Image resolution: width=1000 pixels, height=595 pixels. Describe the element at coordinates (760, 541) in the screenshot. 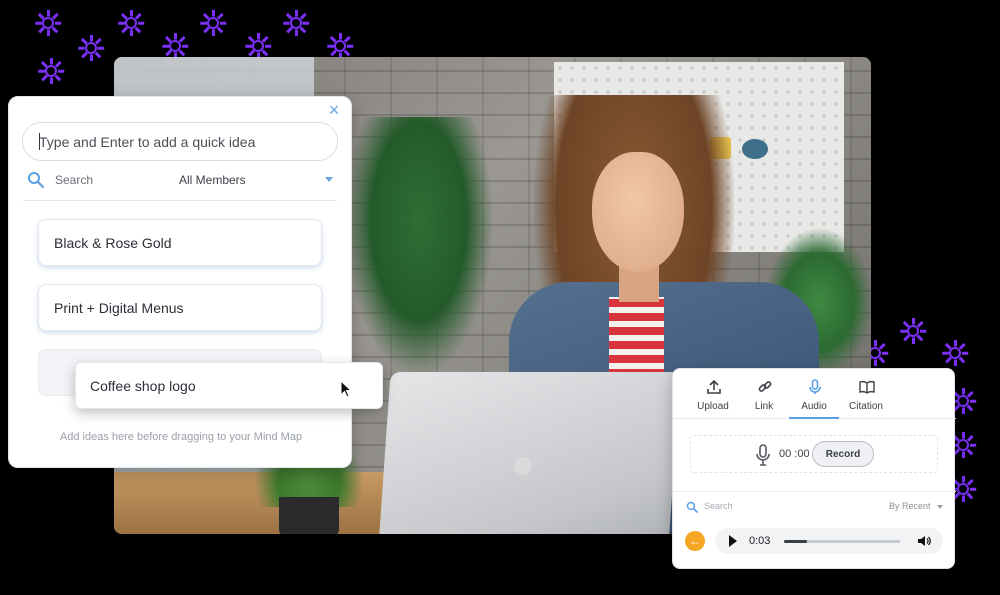

I see `player-time: 0:03` at that location.